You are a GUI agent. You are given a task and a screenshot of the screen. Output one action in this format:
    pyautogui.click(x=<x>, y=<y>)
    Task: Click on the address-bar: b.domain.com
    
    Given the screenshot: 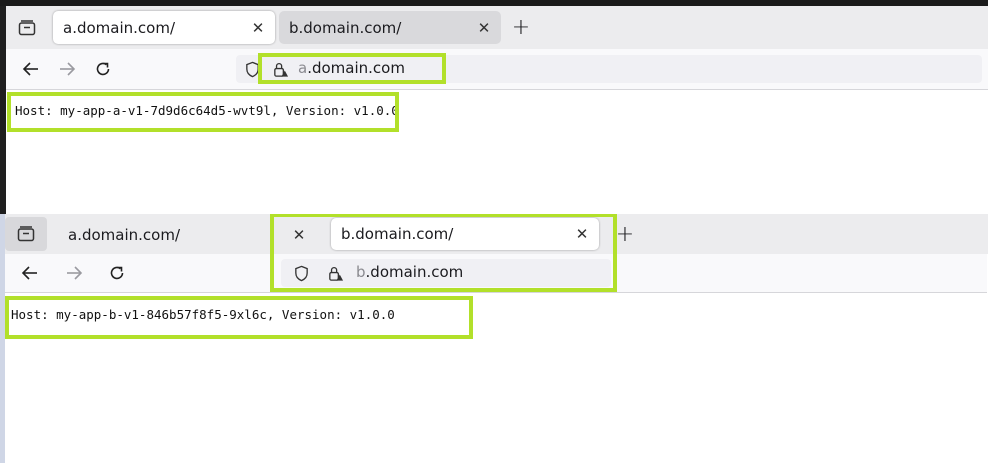 What is the action you would take?
    pyautogui.click(x=446, y=273)
    